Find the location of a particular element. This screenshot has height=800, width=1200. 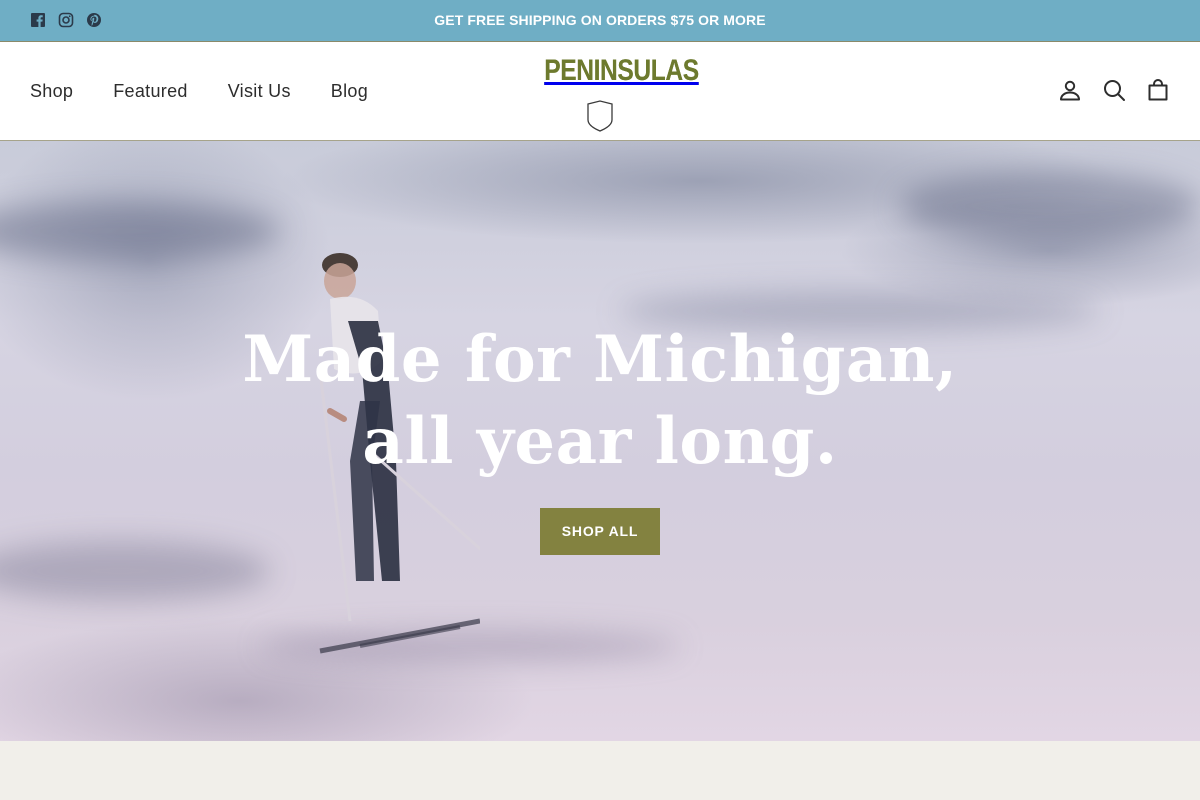

hero-title: Made for Michigan, all year long. is located at coordinates (600, 400).